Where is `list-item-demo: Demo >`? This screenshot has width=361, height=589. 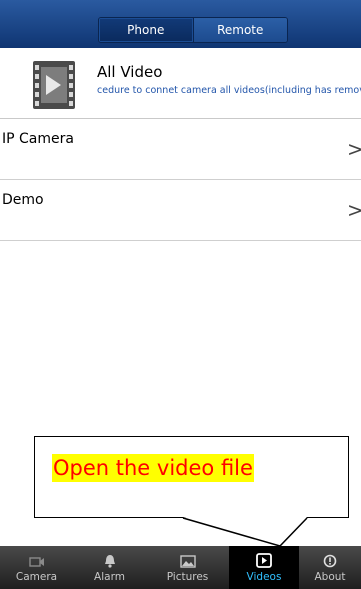 list-item-demo: Demo > is located at coordinates (180, 210).